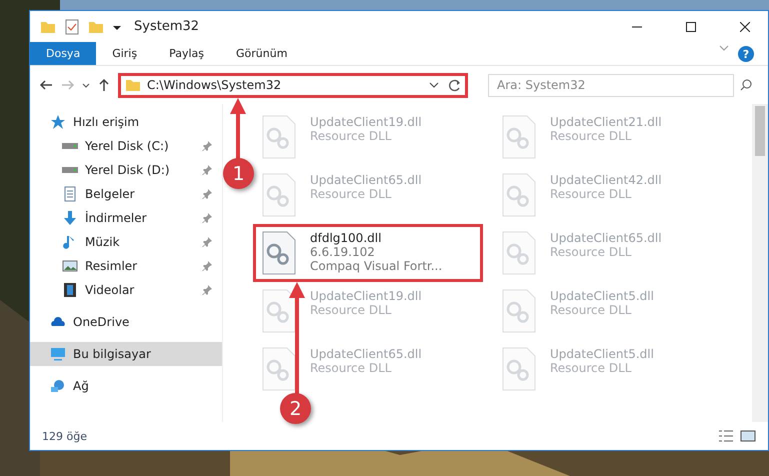 The width and height of the screenshot is (769, 476). What do you see at coordinates (691, 27) in the screenshot?
I see `maximize-icon` at bounding box center [691, 27].